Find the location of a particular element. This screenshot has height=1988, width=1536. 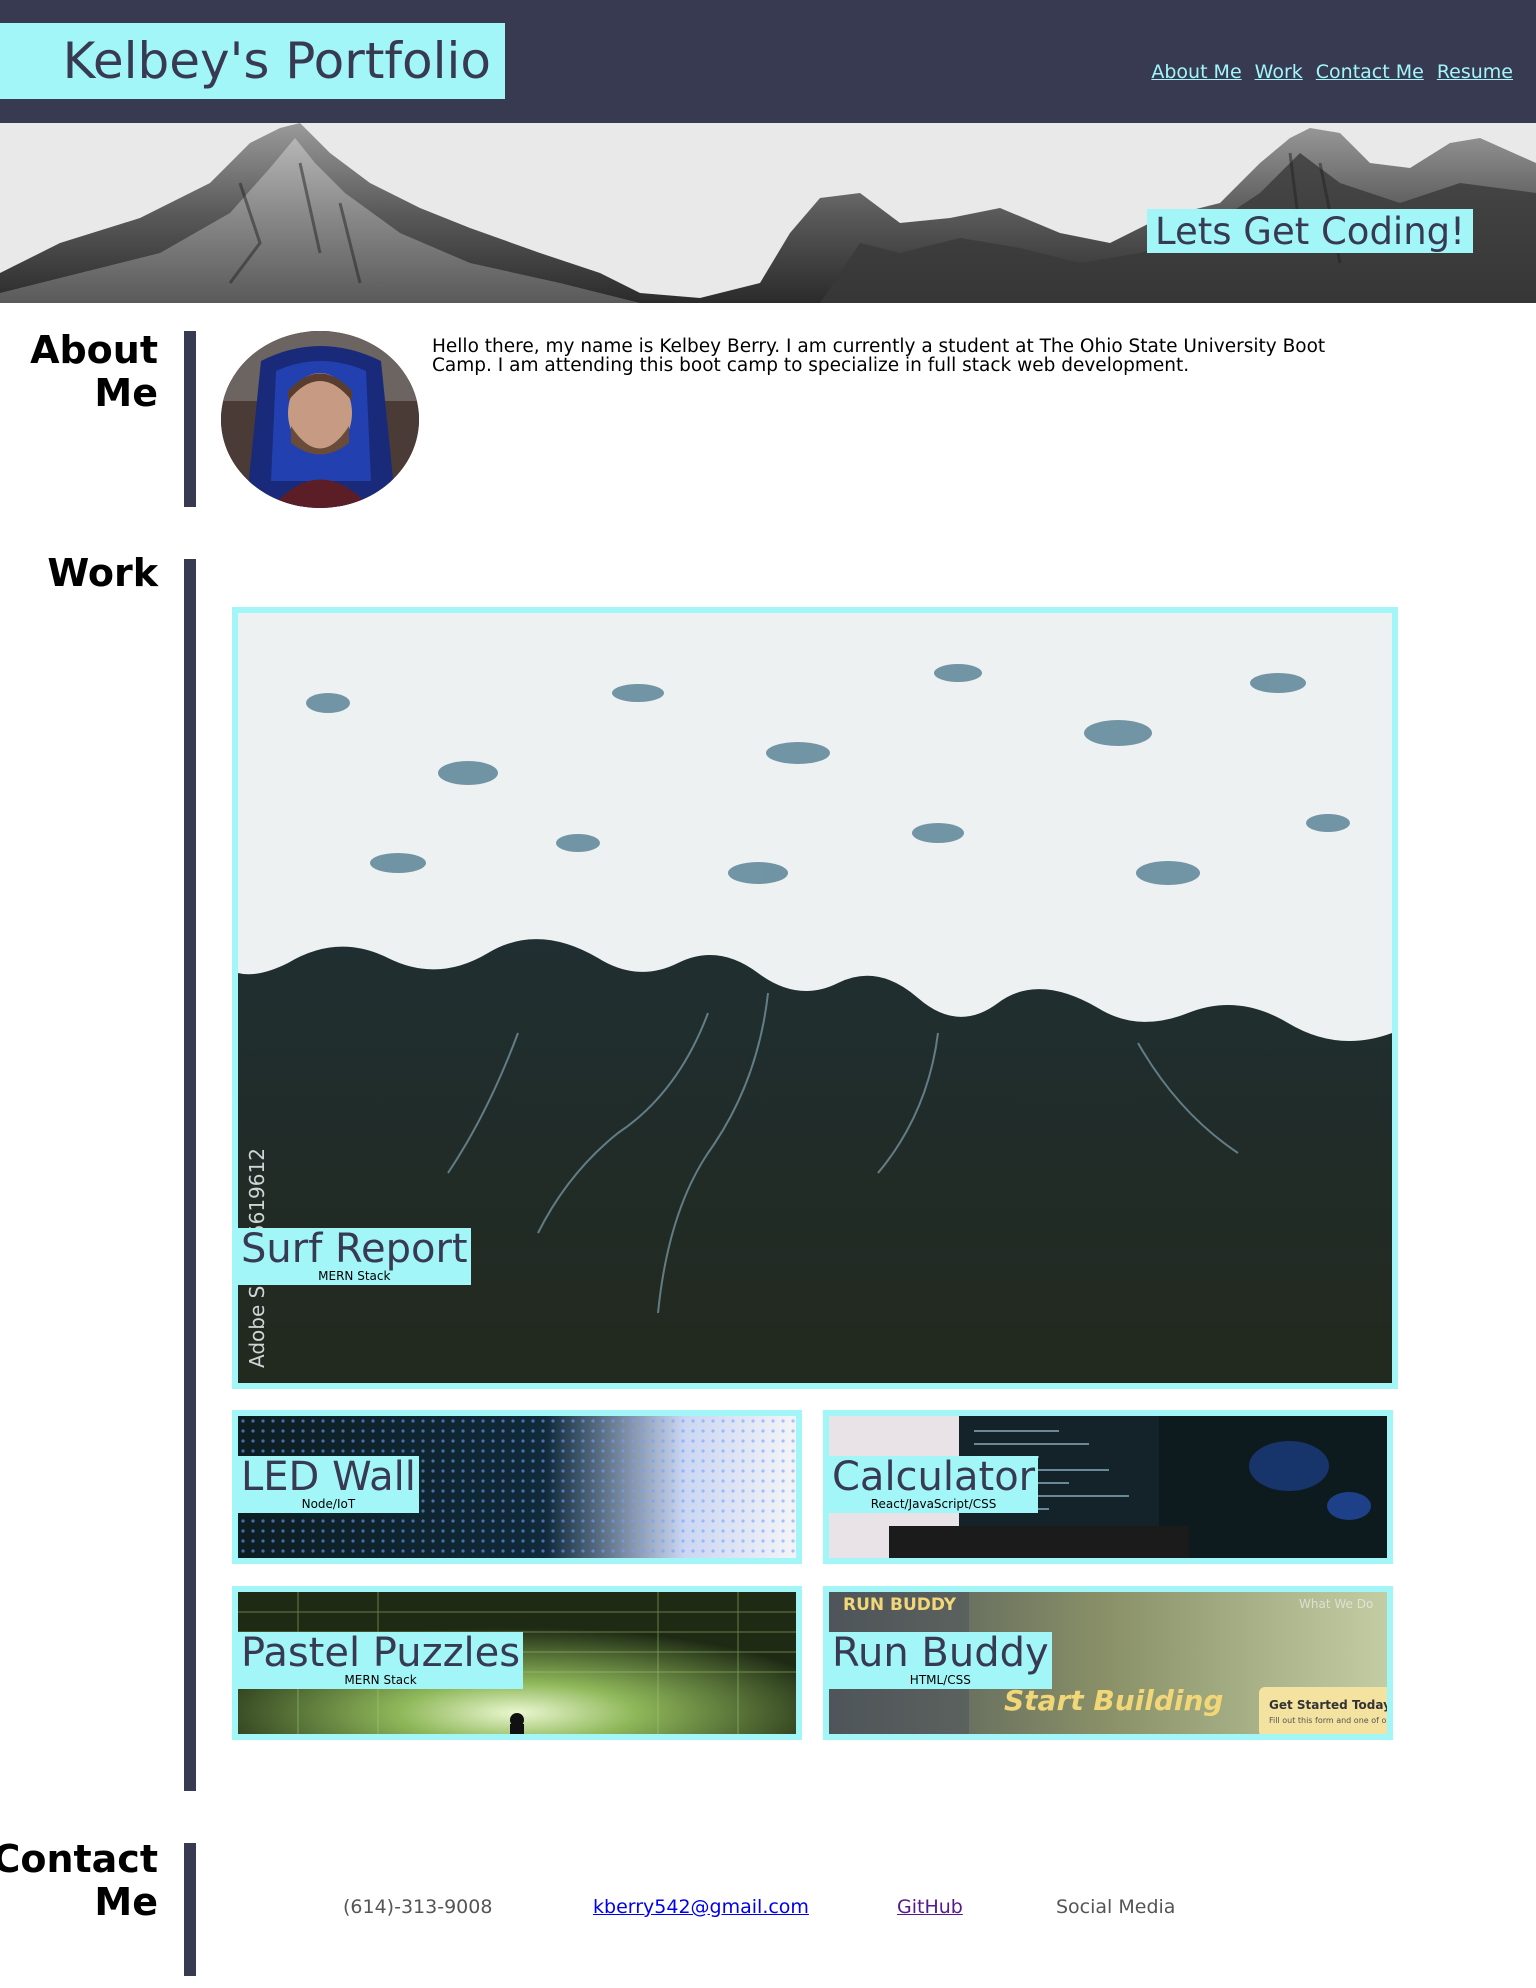

contact-email-link: kberry542@gmail.com is located at coordinates (701, 1907).